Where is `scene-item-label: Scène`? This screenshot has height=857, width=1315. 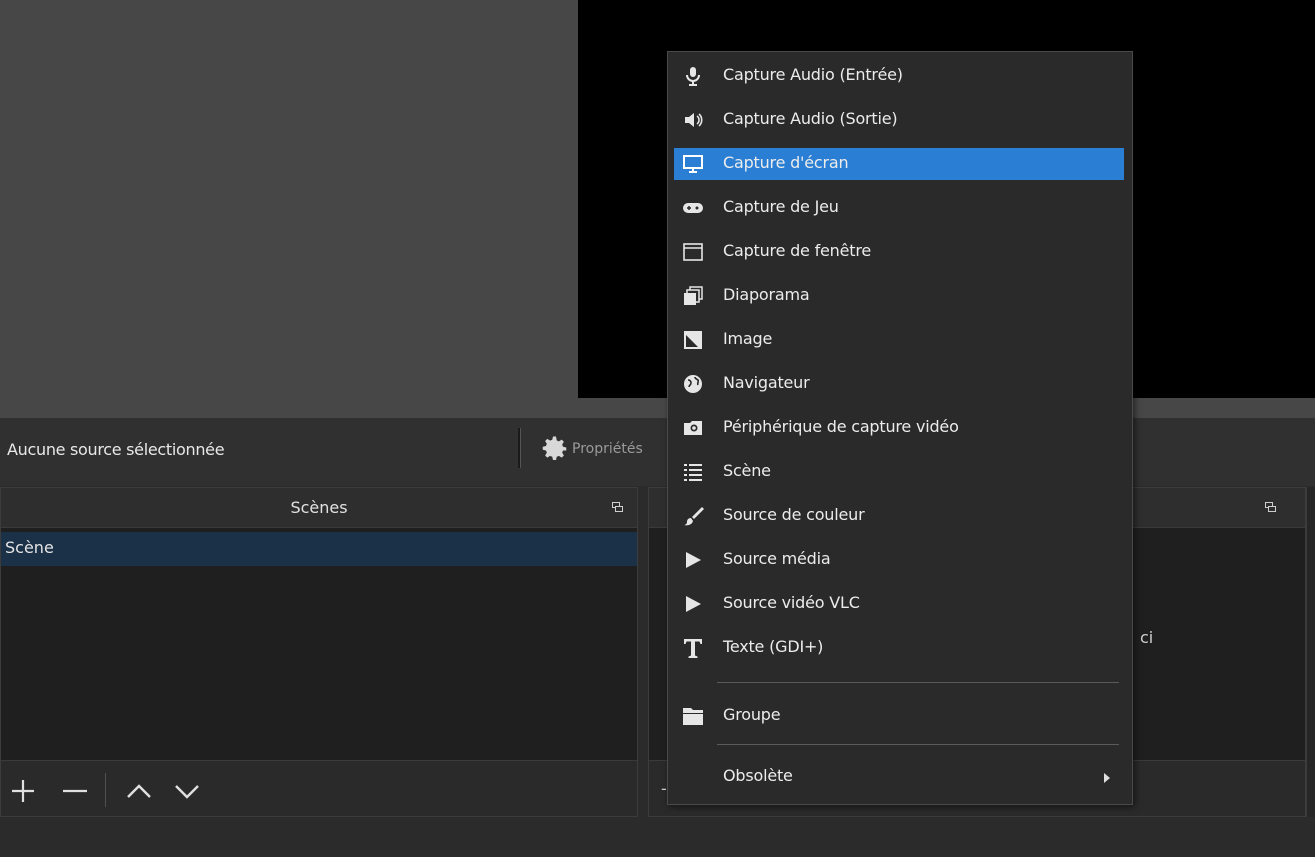 scene-item-label: Scène is located at coordinates (29, 547).